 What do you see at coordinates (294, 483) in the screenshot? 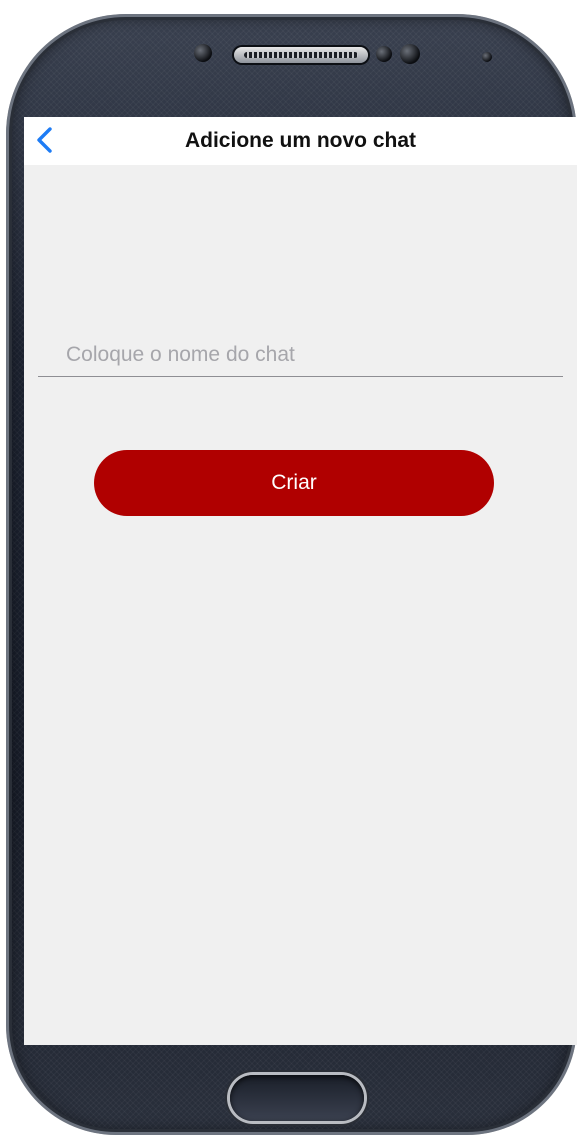
I see `create-button: Criar` at bounding box center [294, 483].